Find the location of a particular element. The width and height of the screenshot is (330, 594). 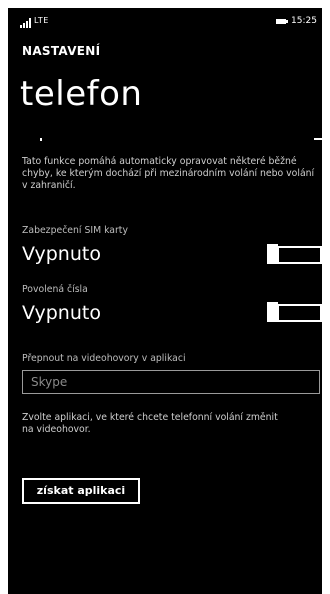

signal-icon is located at coordinates (27, 23).